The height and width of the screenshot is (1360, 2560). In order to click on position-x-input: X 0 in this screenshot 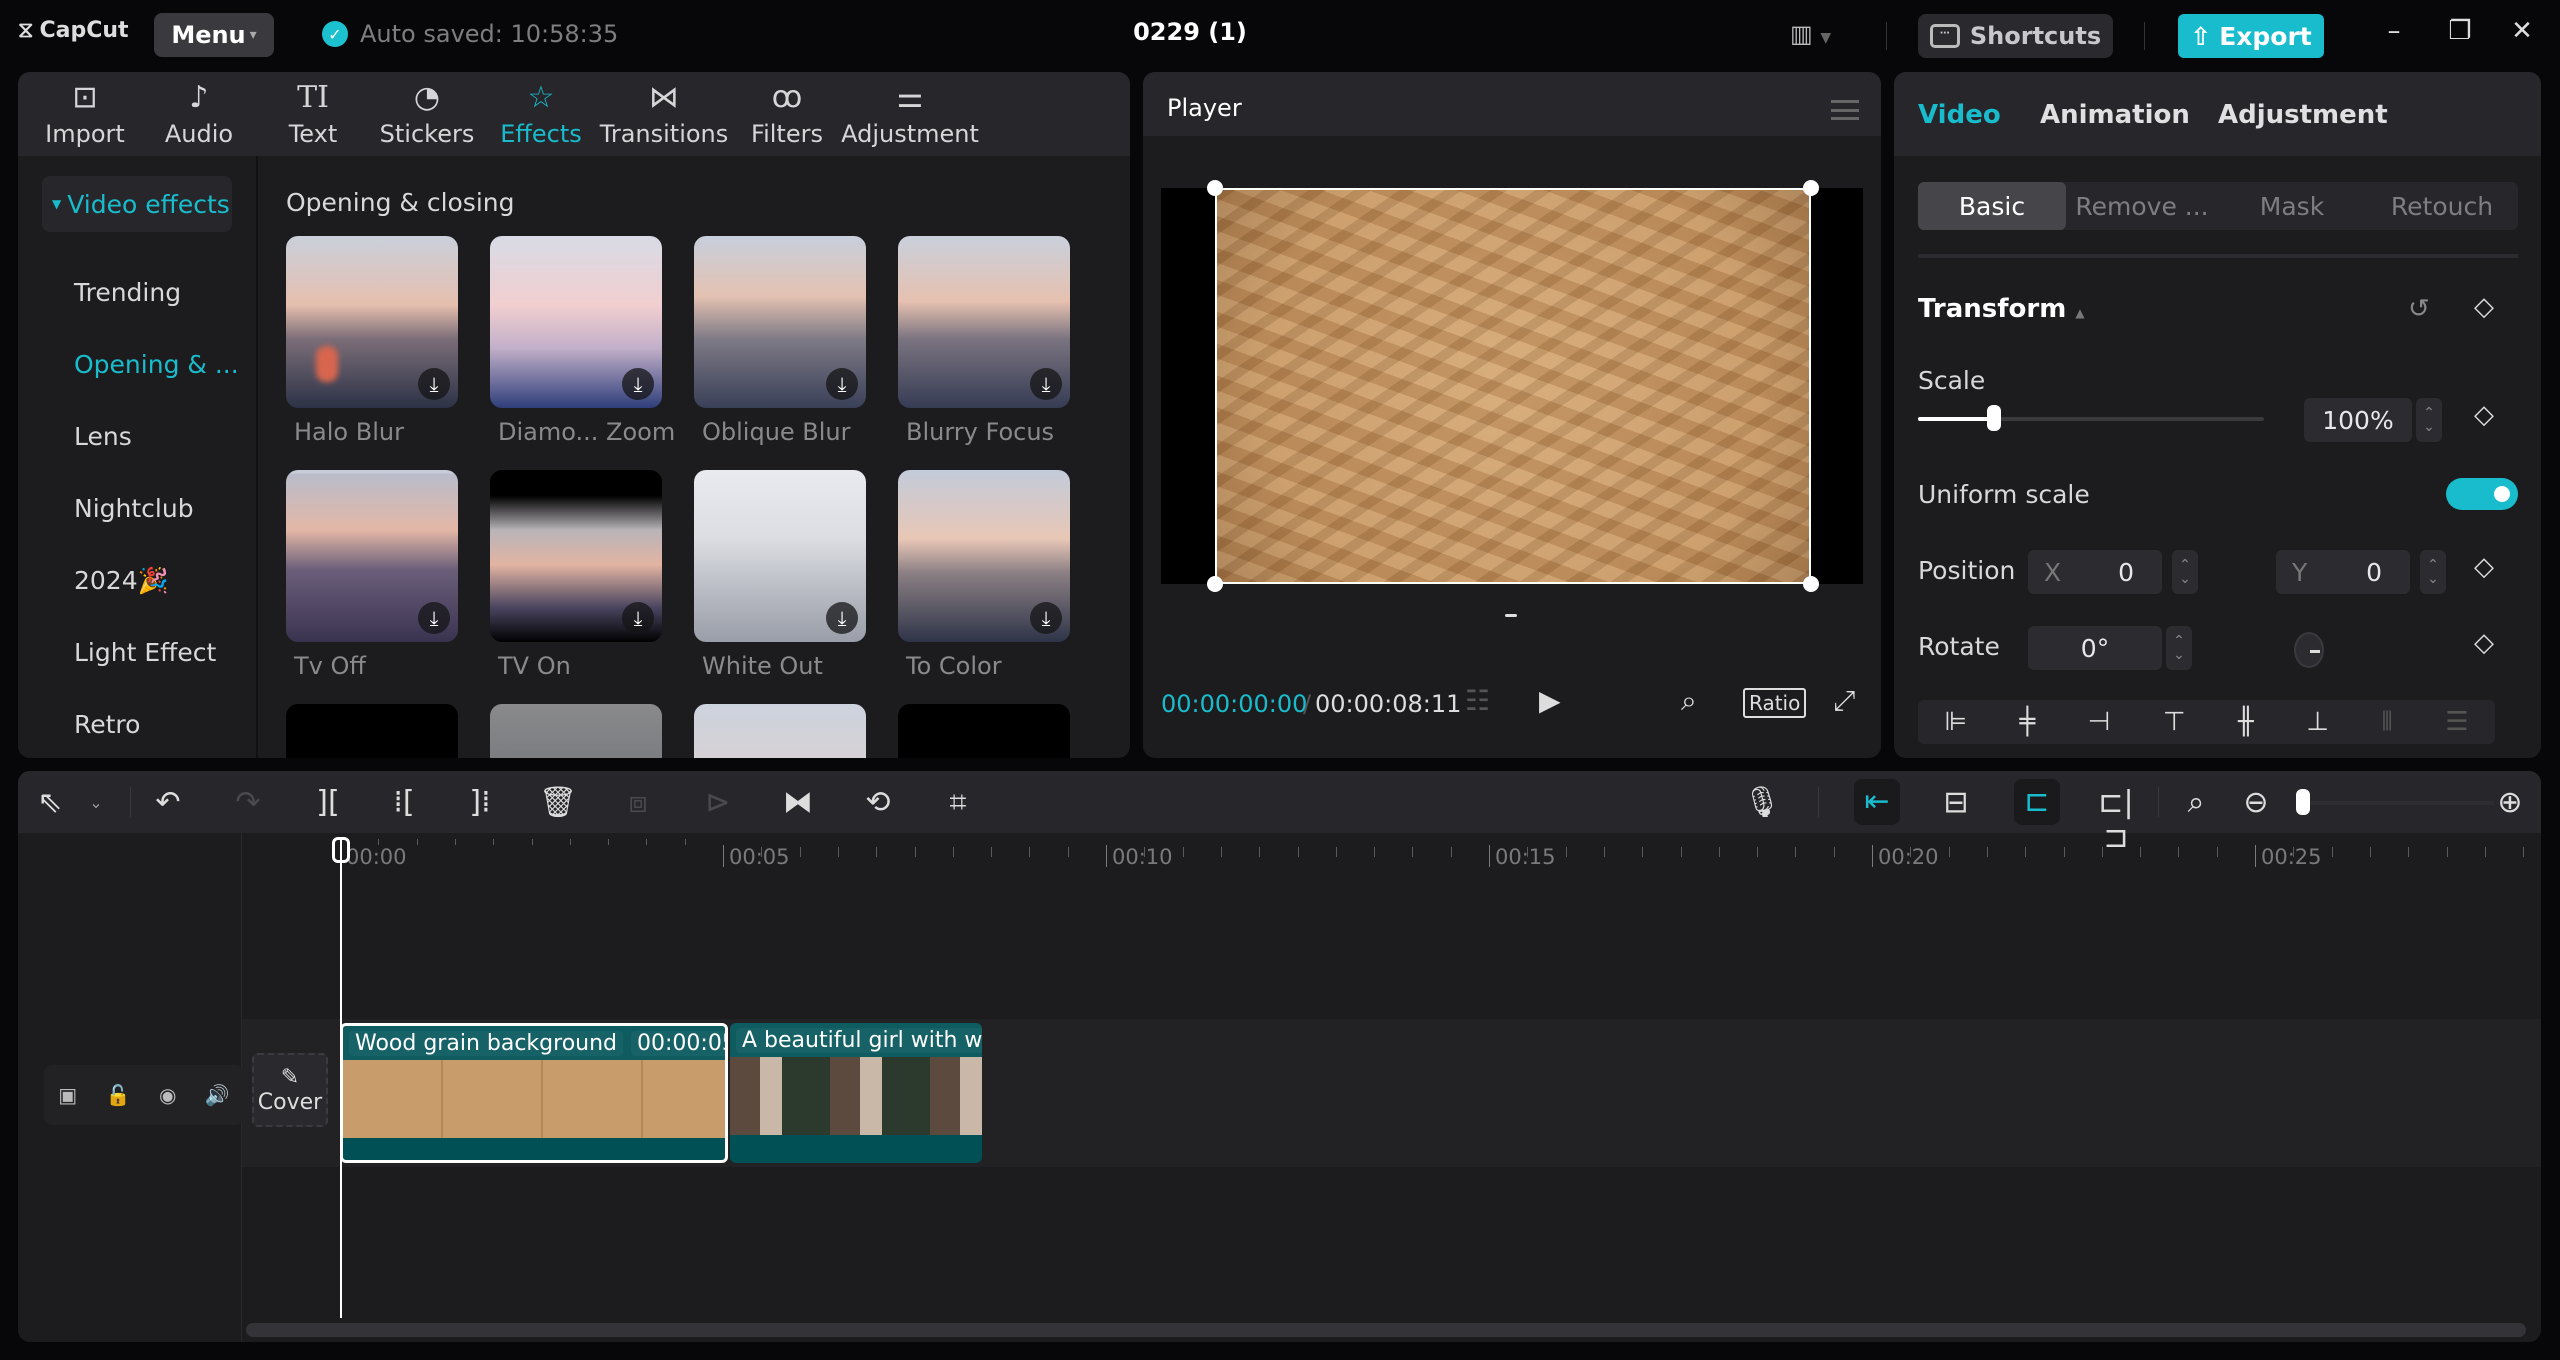, I will do `click(2095, 572)`.